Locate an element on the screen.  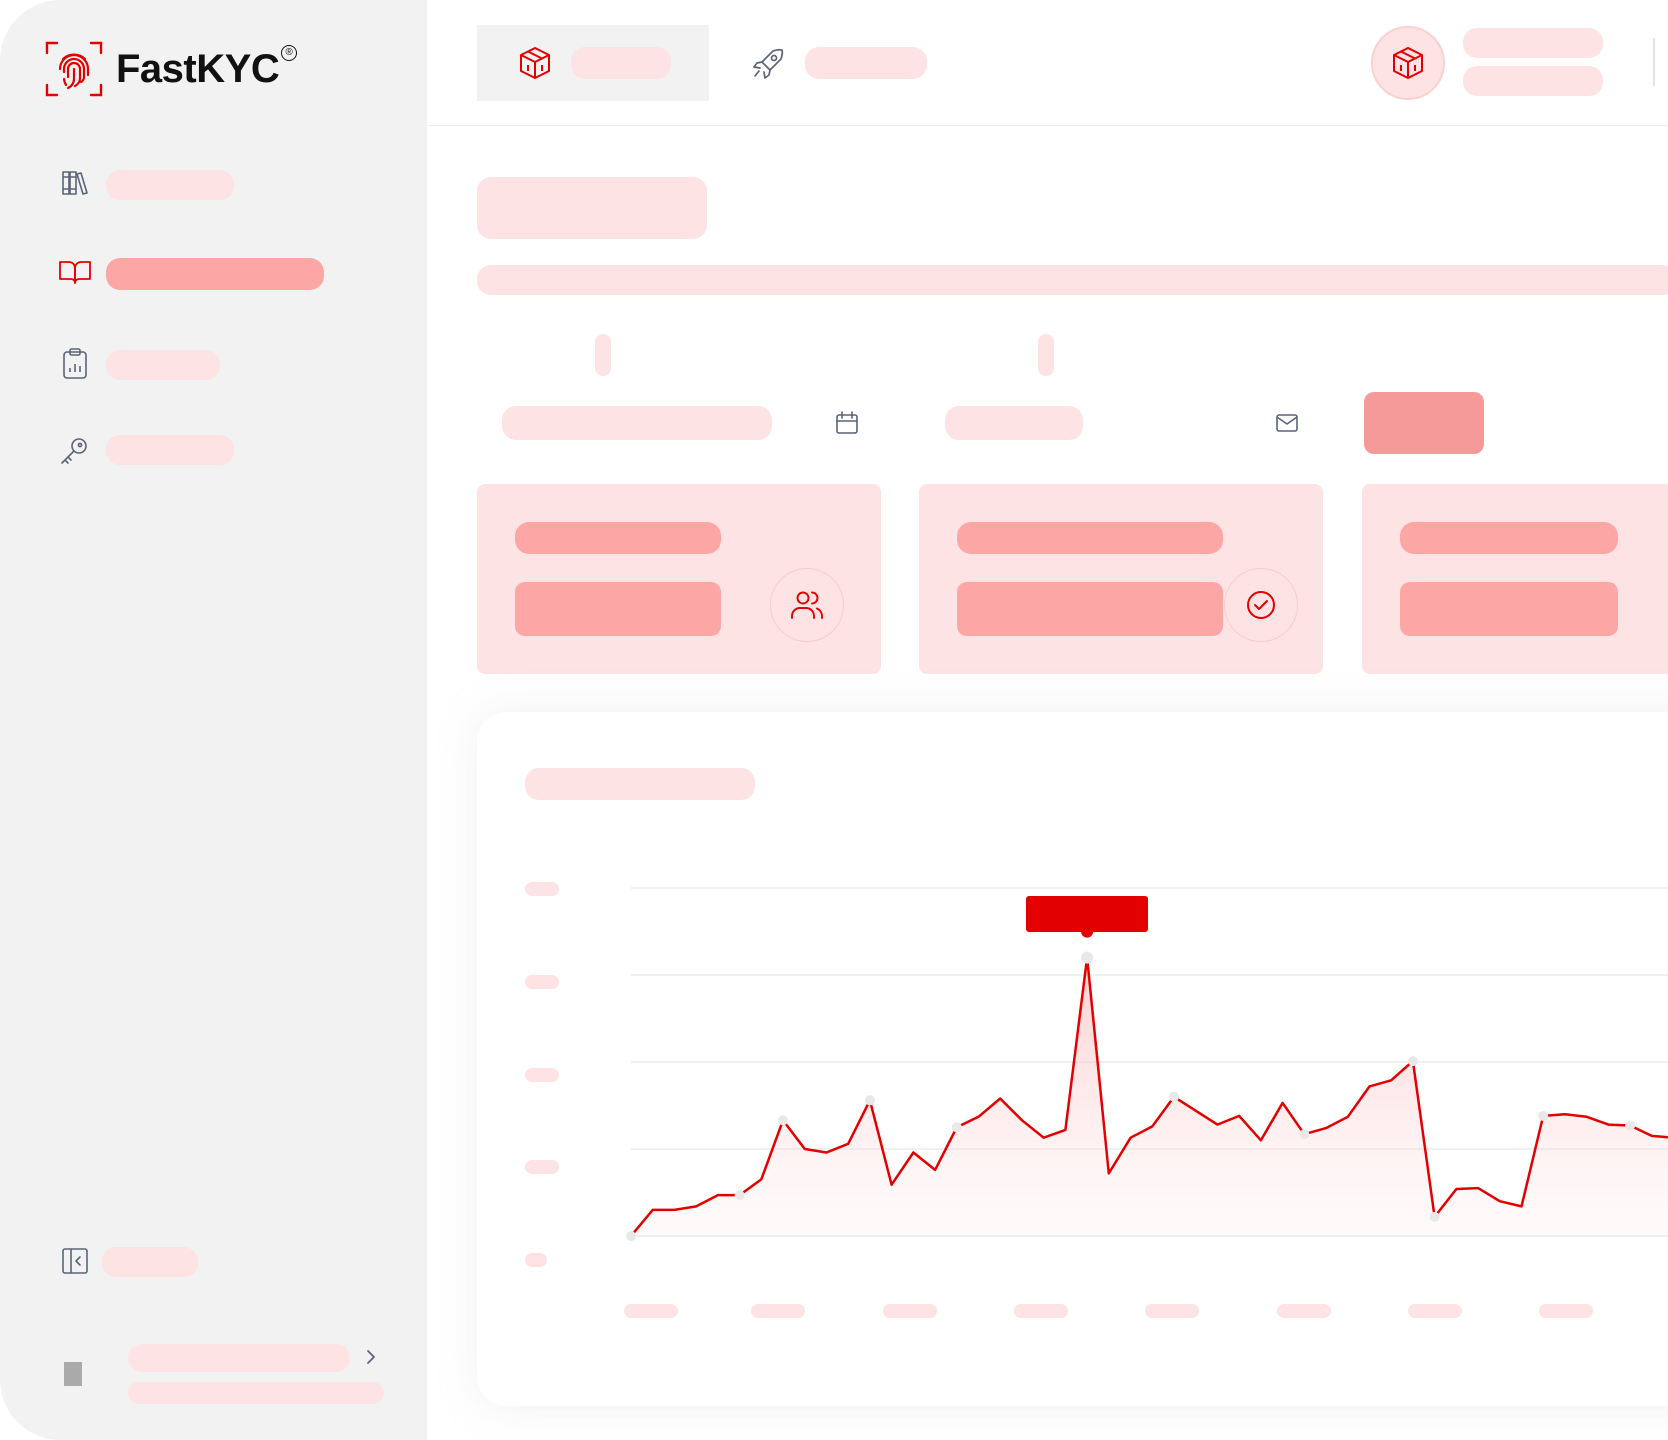
tab-launch is located at coordinates (862, 63).